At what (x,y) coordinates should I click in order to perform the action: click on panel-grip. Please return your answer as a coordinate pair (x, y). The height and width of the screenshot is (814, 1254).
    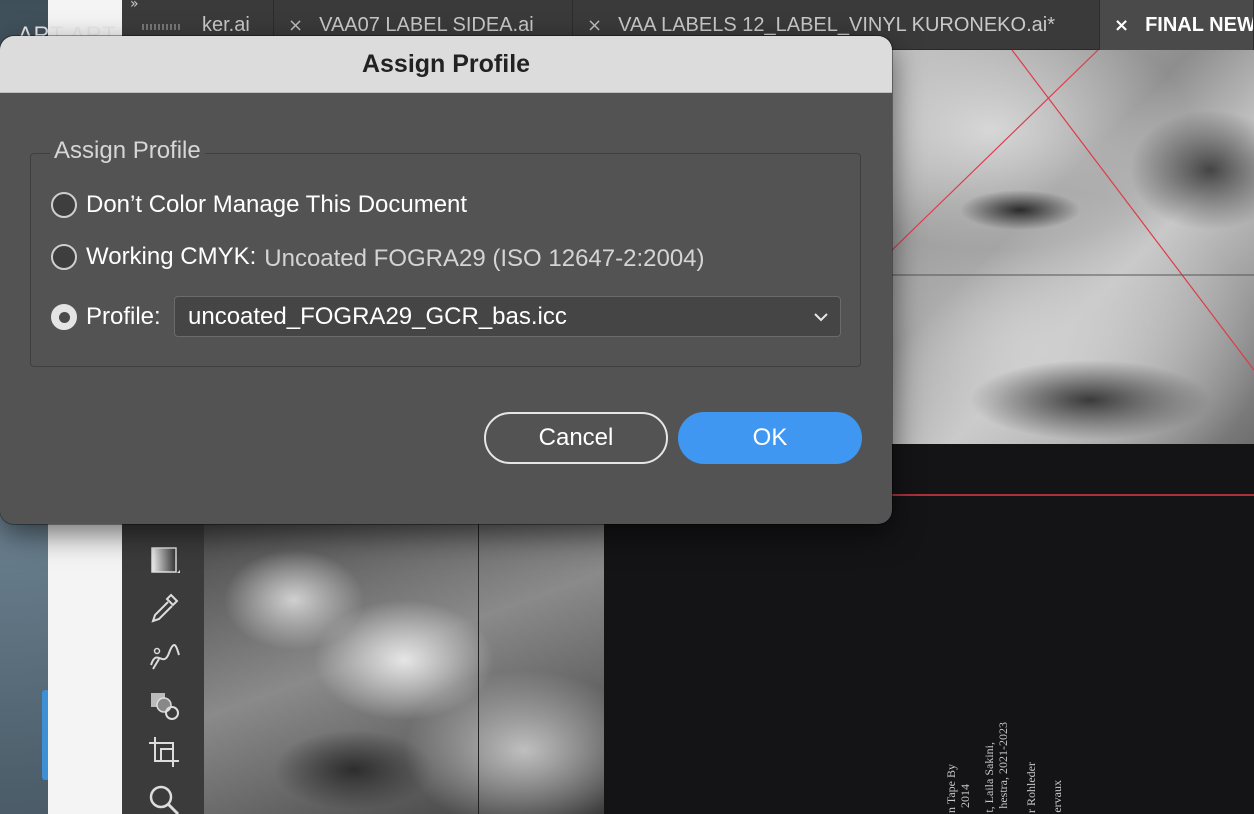
    Looking at the image, I should click on (162, 27).